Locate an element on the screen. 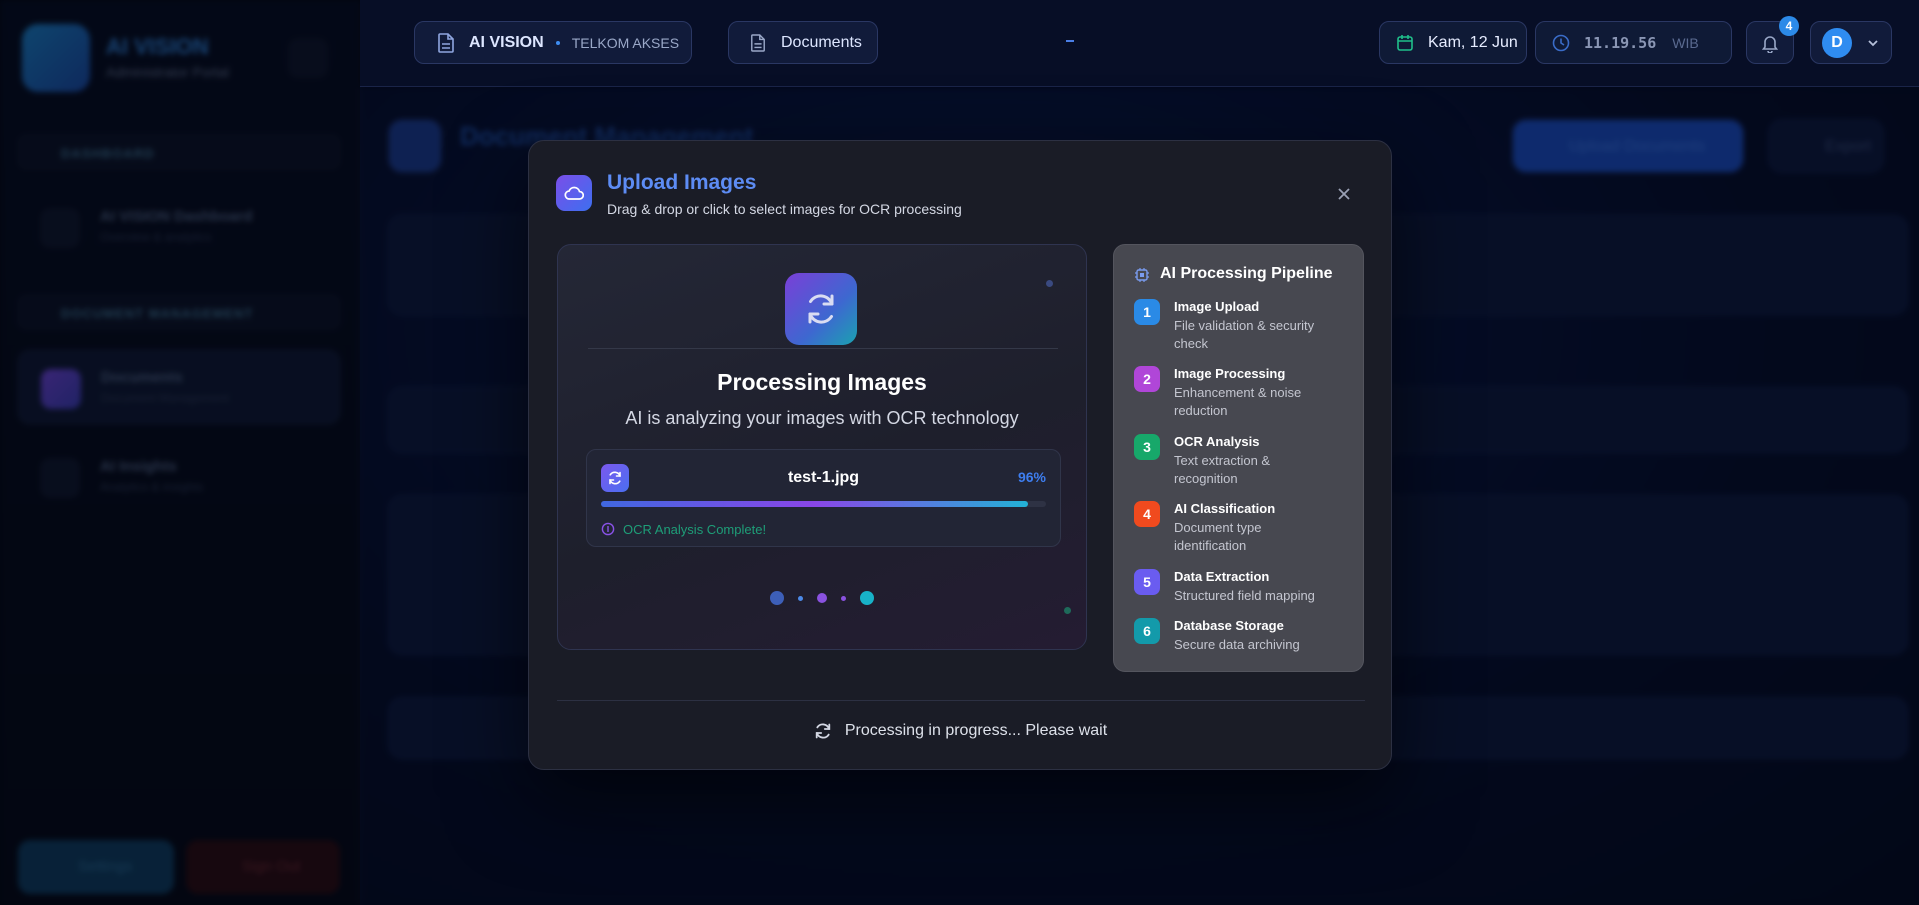 Image resolution: width=1919 pixels, height=905 pixels. file-status: OCR Analysis Complete! is located at coordinates (695, 529).